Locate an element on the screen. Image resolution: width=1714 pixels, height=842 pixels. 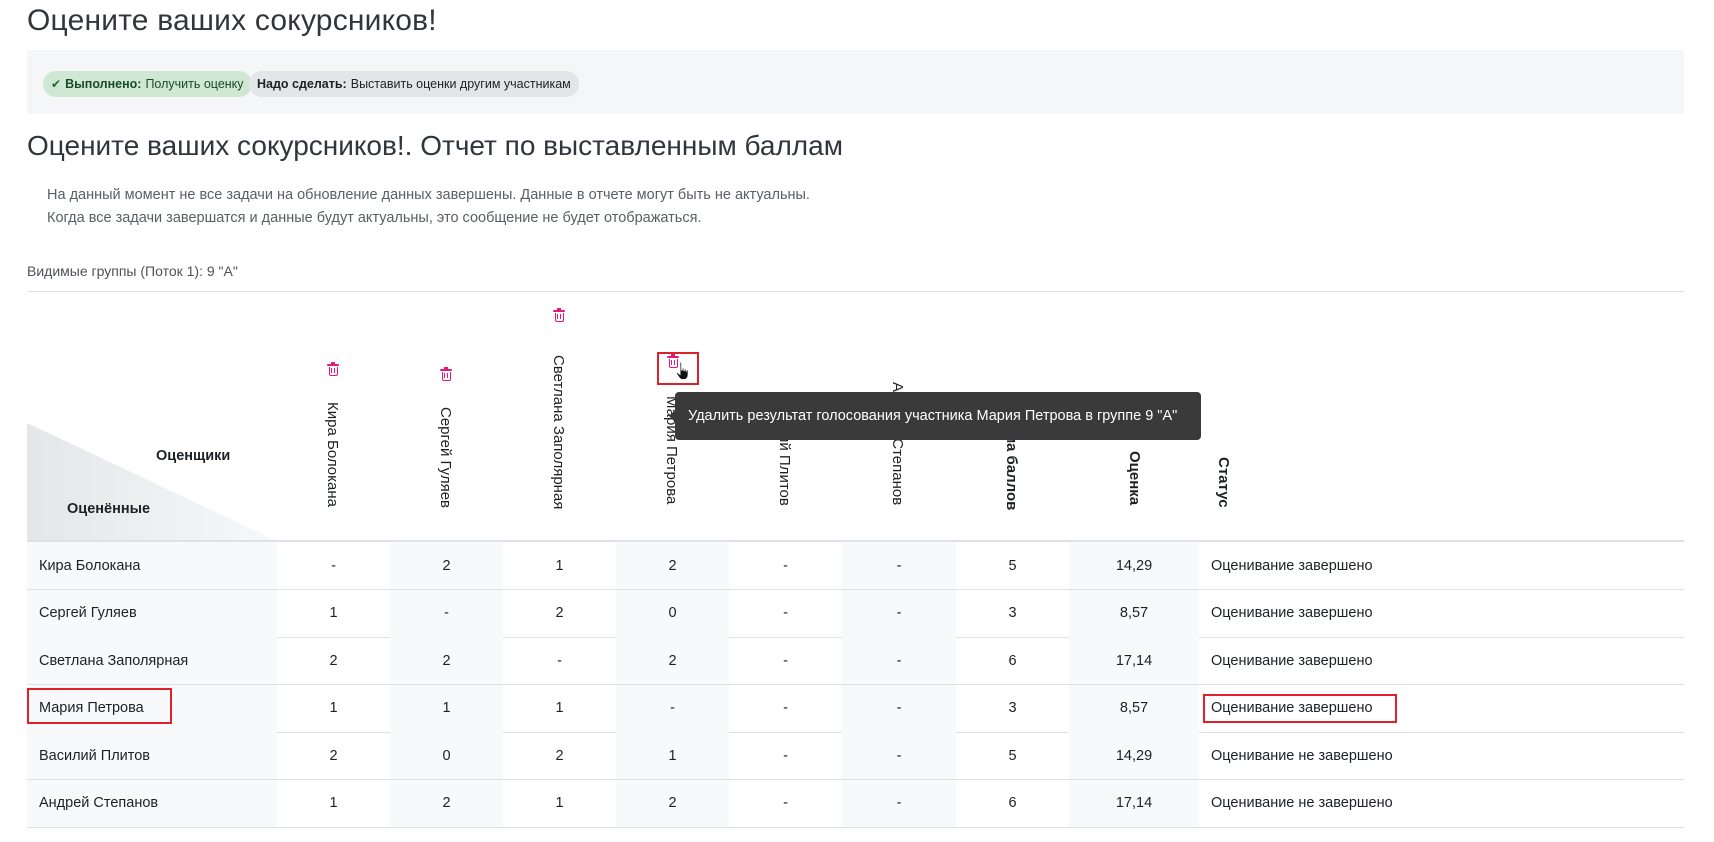
column-label: Светлана Заполярная is located at coordinates (558, 432).